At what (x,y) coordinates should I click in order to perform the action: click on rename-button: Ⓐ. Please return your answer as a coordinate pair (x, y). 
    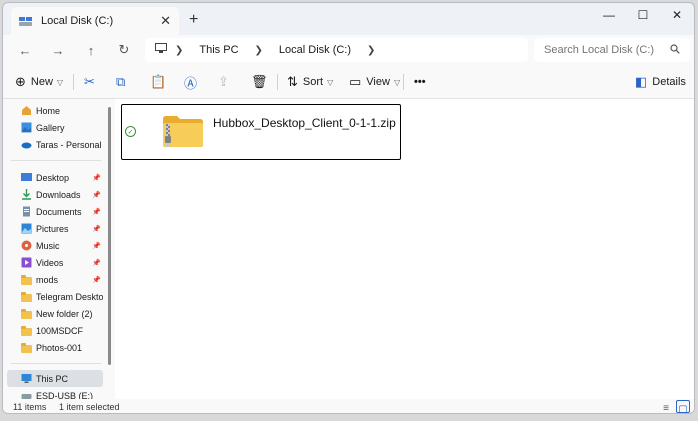
    Looking at the image, I should click on (193, 82).